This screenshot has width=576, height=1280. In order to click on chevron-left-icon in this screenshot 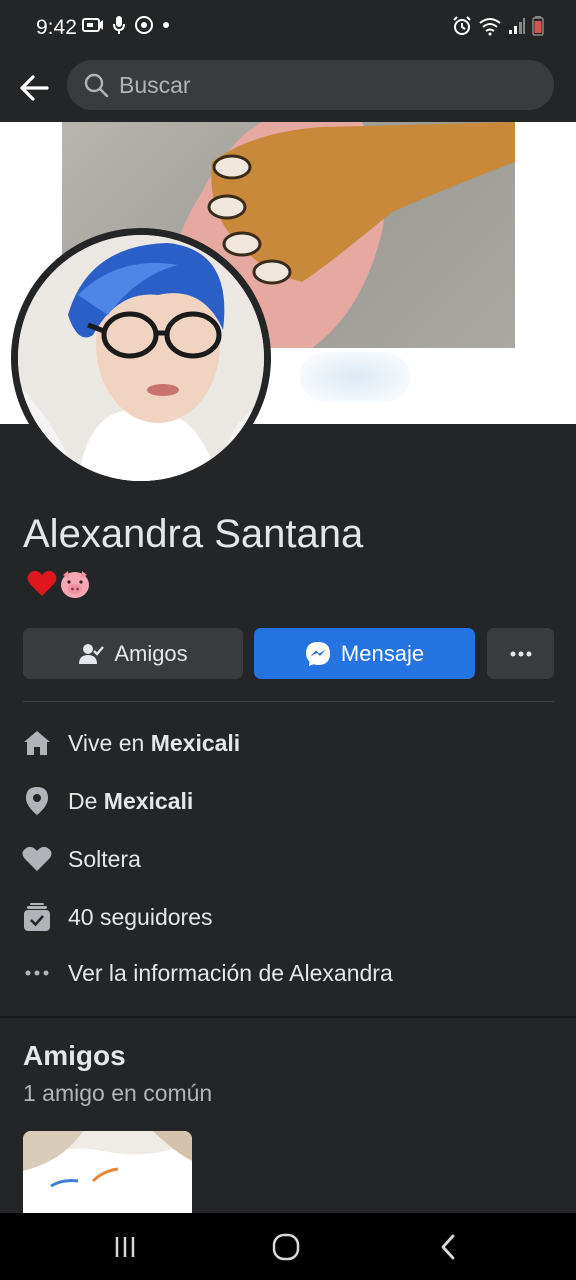, I will do `click(448, 1247)`.